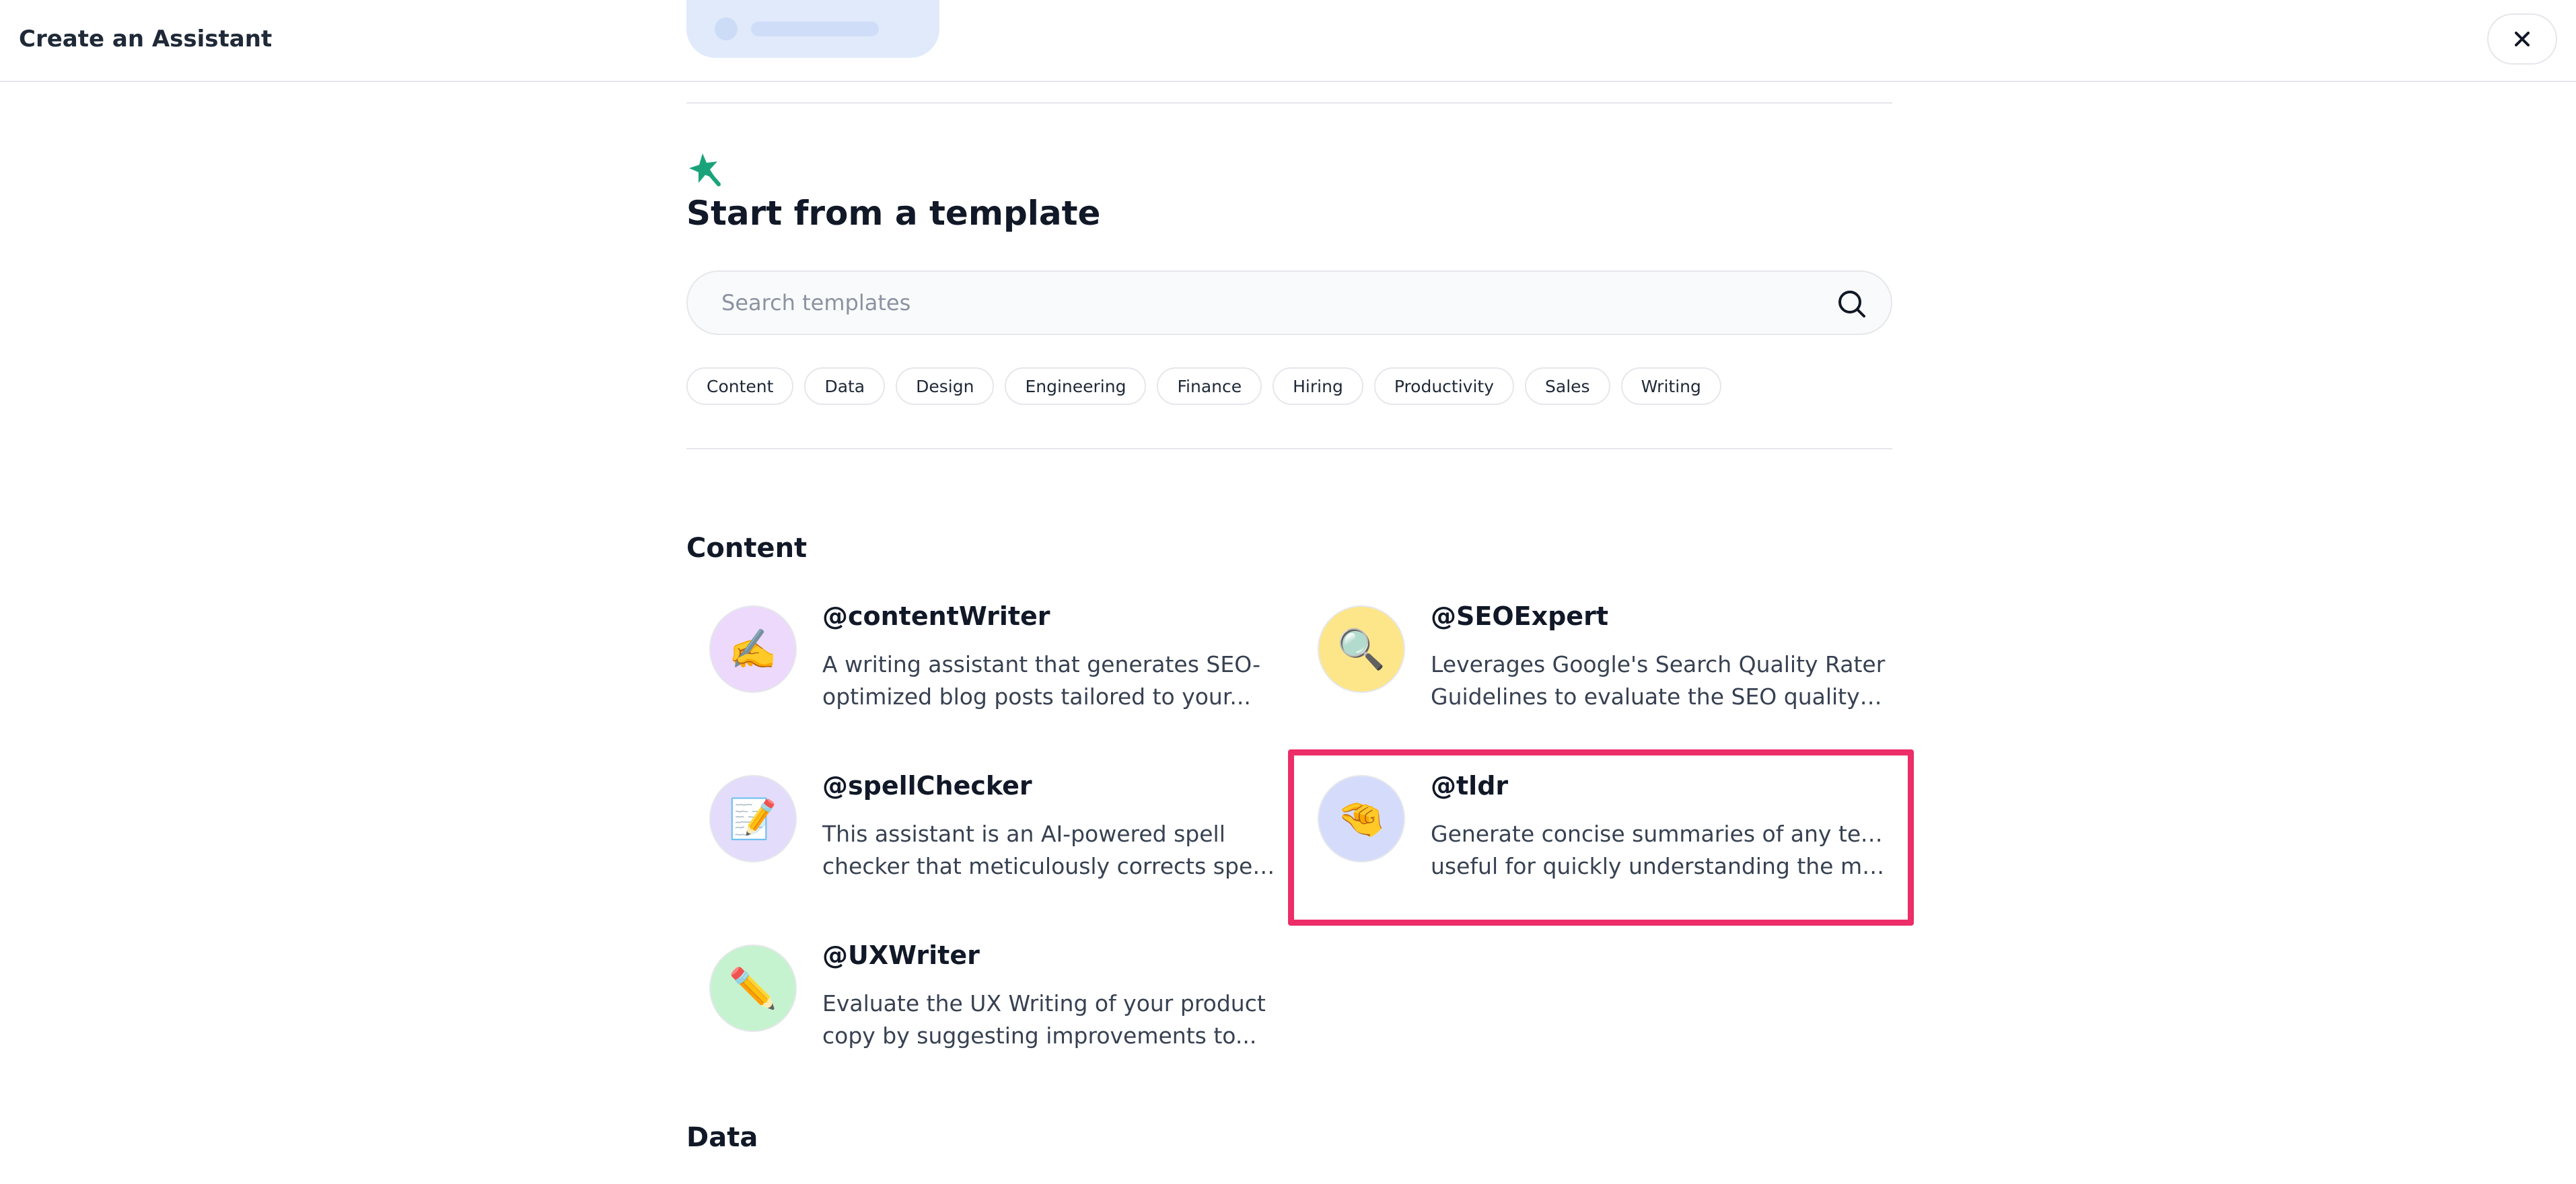 Image resolution: width=2576 pixels, height=1184 pixels. I want to click on assistant-description-line: This assistant is an AI-powered spell, so click(1024, 834).